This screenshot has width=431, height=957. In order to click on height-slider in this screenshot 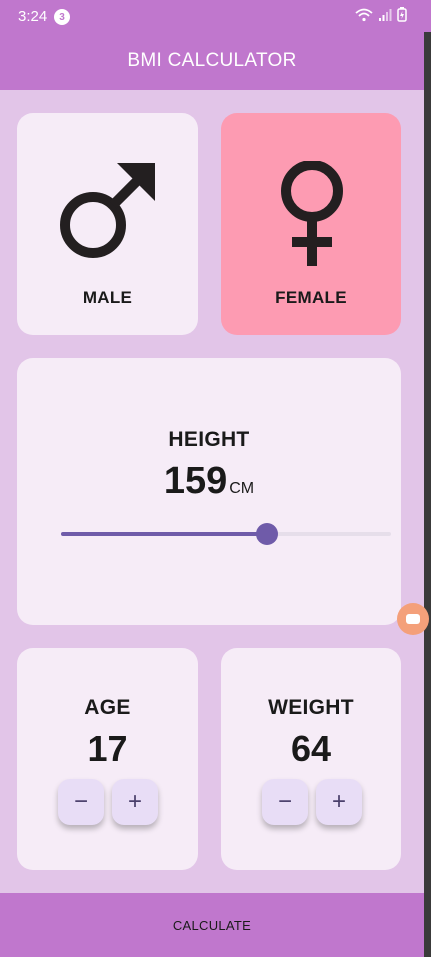, I will do `click(226, 534)`.